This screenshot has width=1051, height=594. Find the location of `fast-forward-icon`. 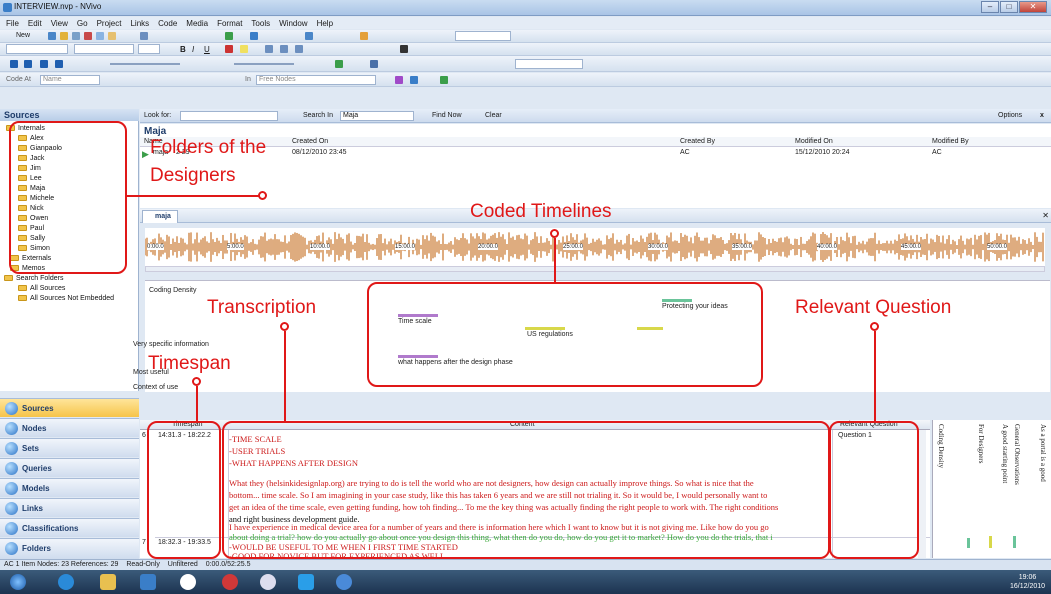

fast-forward-icon is located at coordinates (59, 64).